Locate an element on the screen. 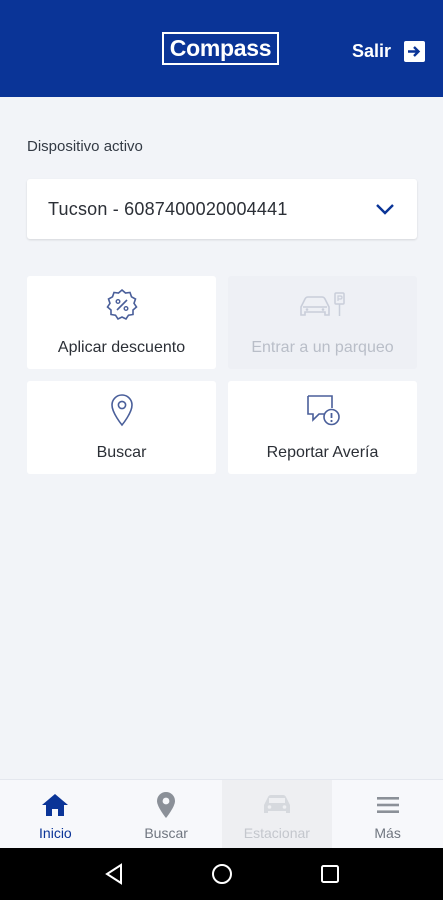  enter-parking-label: Entrar a un parqueo is located at coordinates (322, 347).